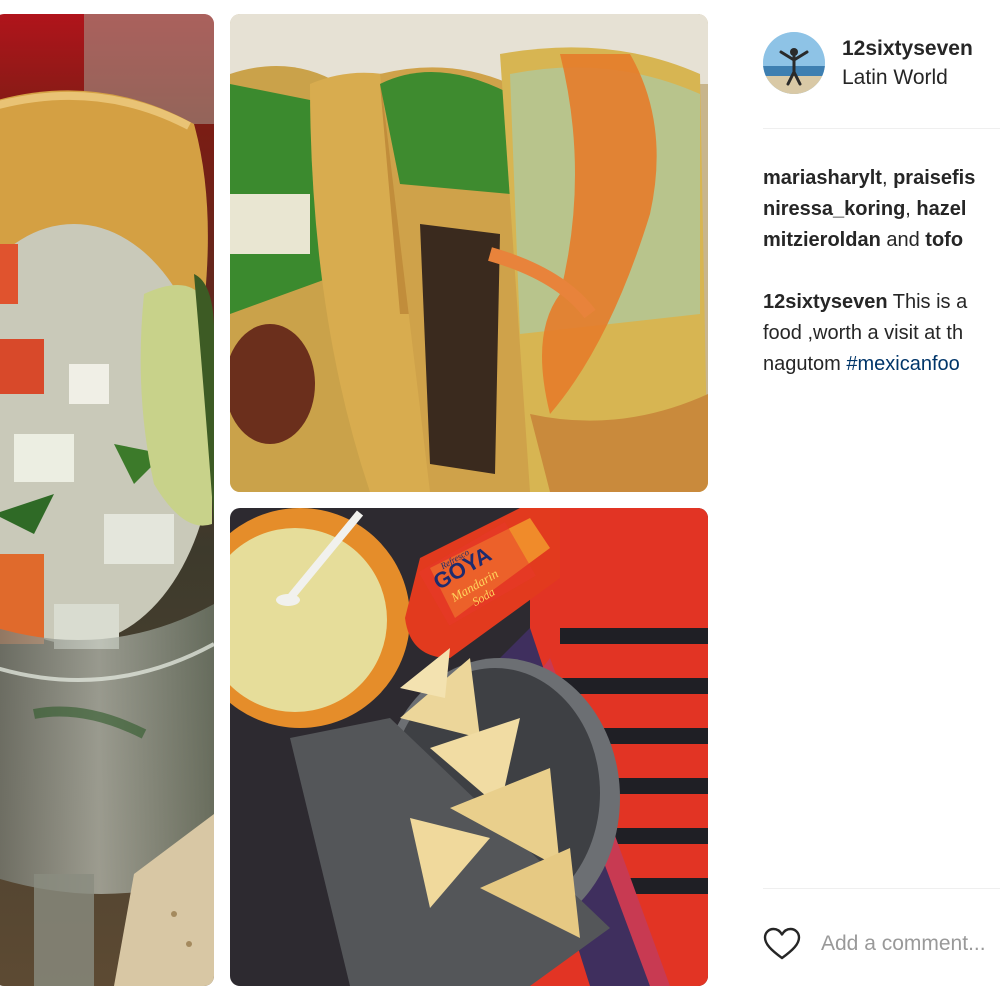 The height and width of the screenshot is (1000, 1000). What do you see at coordinates (805, 364) in the screenshot?
I see `caption-text: nagutom` at bounding box center [805, 364].